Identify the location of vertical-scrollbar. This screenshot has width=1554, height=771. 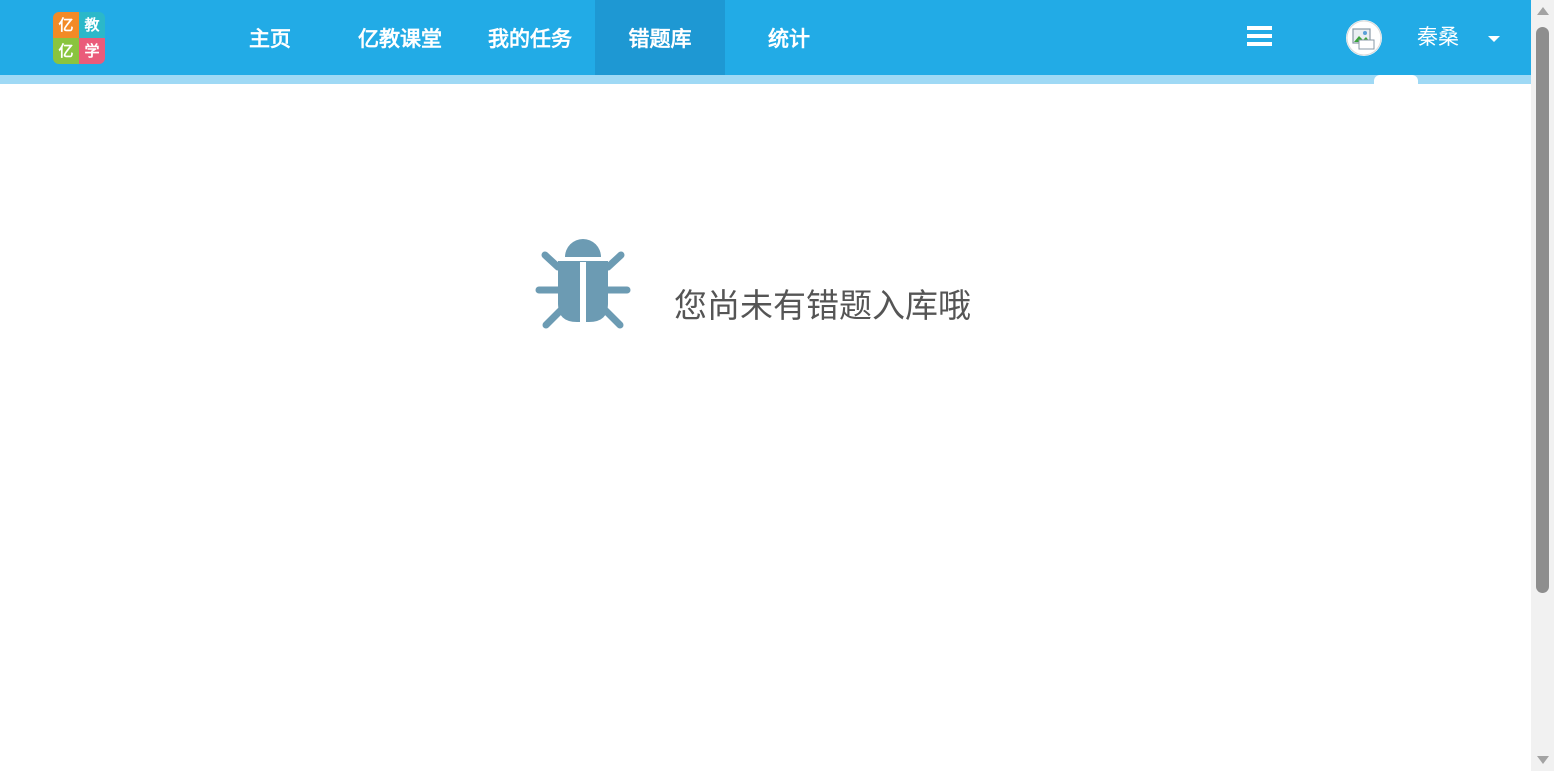
(1542, 385).